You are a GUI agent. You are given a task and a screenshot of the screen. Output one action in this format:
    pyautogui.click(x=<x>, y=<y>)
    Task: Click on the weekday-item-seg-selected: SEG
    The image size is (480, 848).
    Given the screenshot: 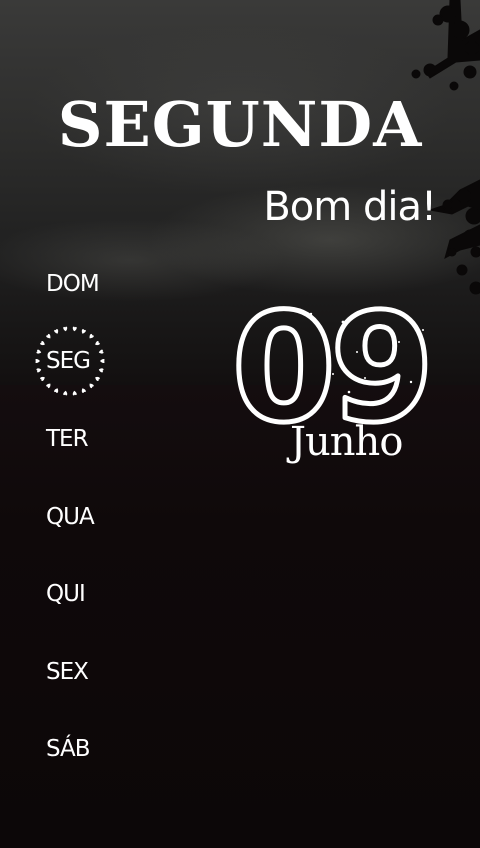 What is the action you would take?
    pyautogui.click(x=76, y=361)
    